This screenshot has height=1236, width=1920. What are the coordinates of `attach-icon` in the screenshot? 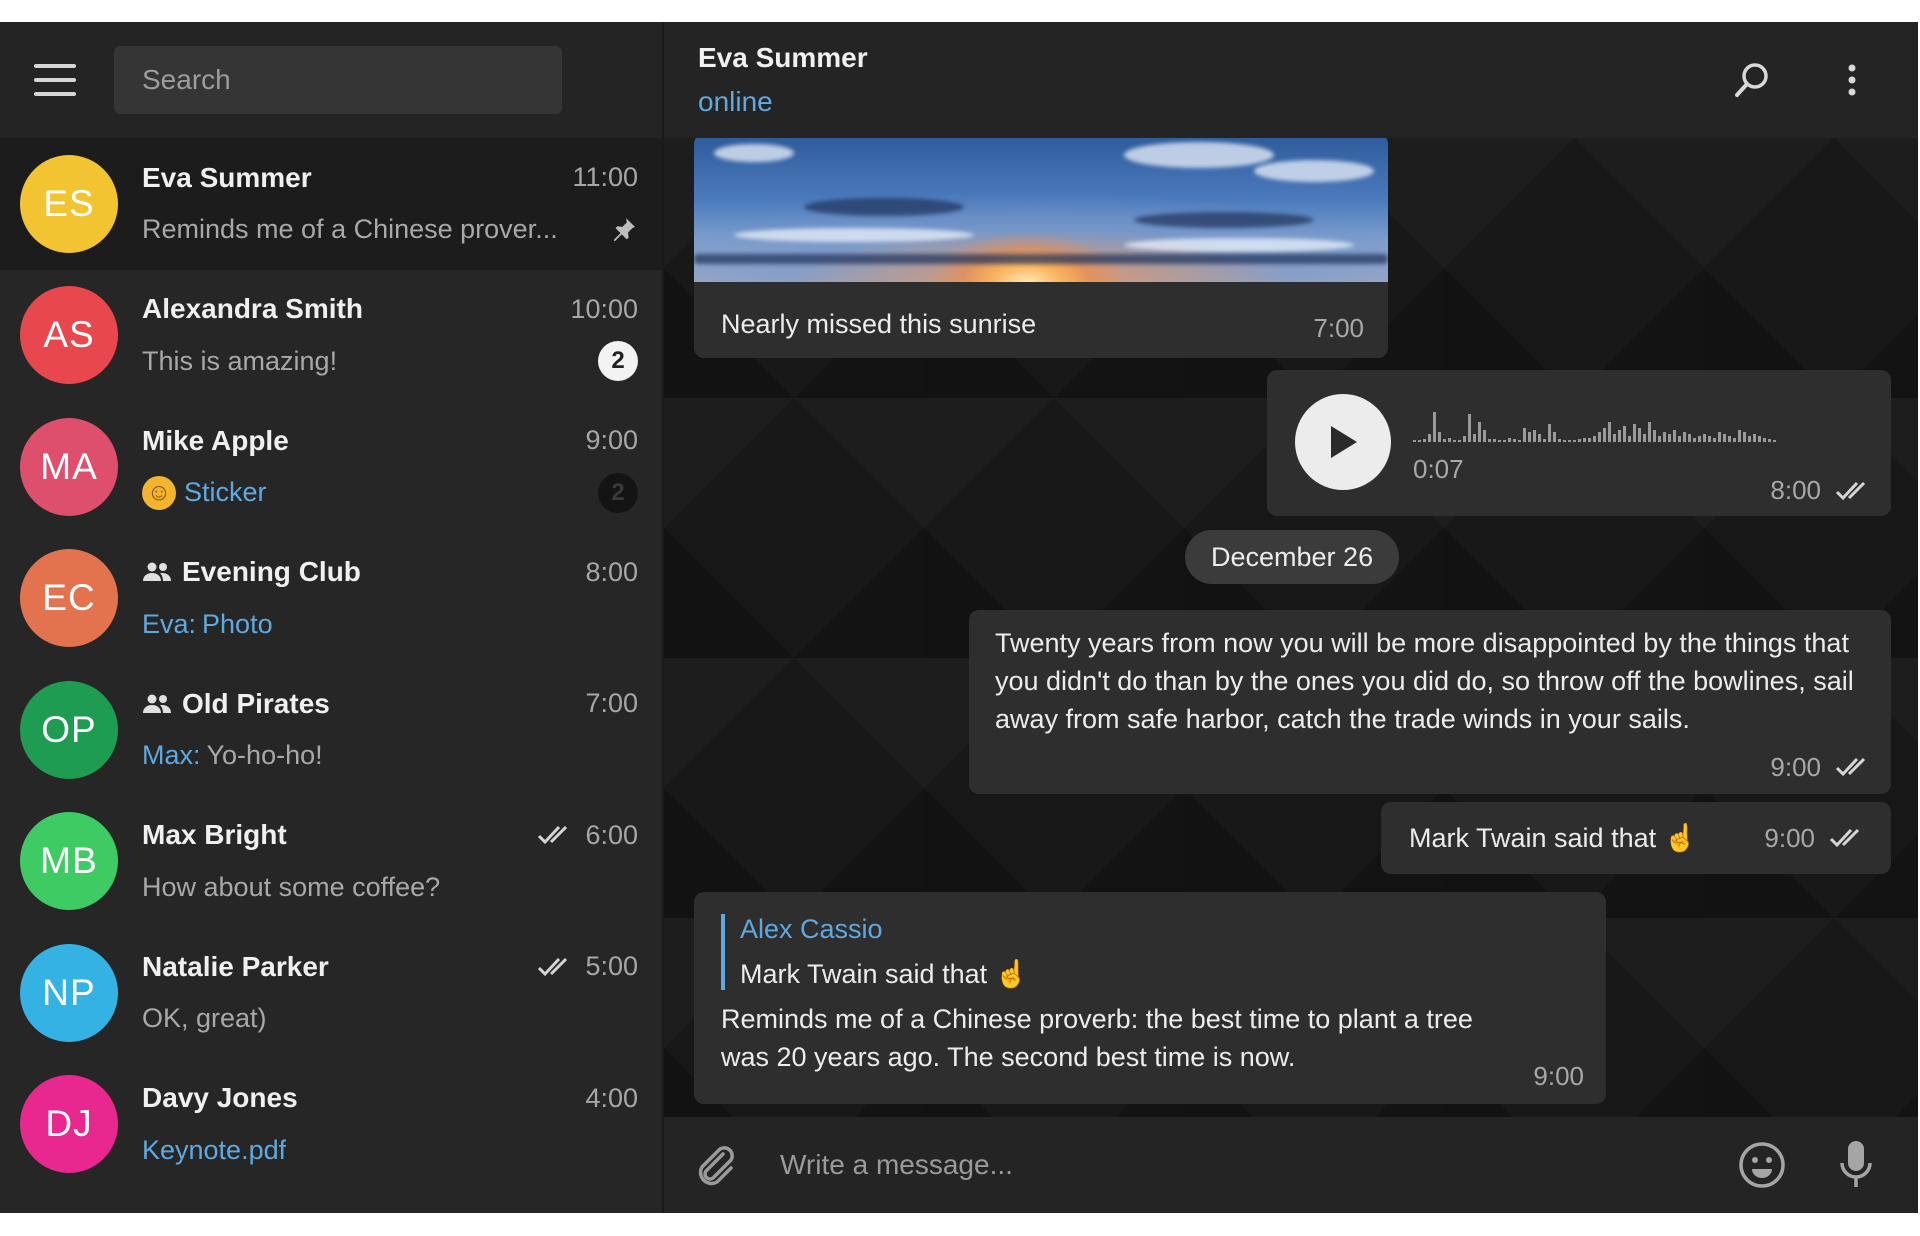 It's located at (716, 1165).